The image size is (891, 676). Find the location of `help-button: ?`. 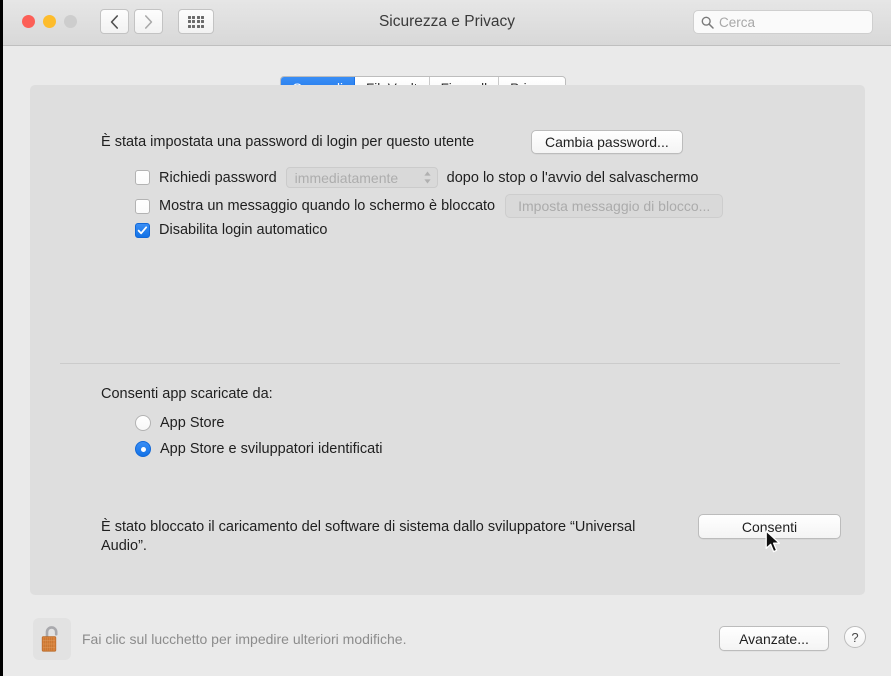

help-button: ? is located at coordinates (855, 637).